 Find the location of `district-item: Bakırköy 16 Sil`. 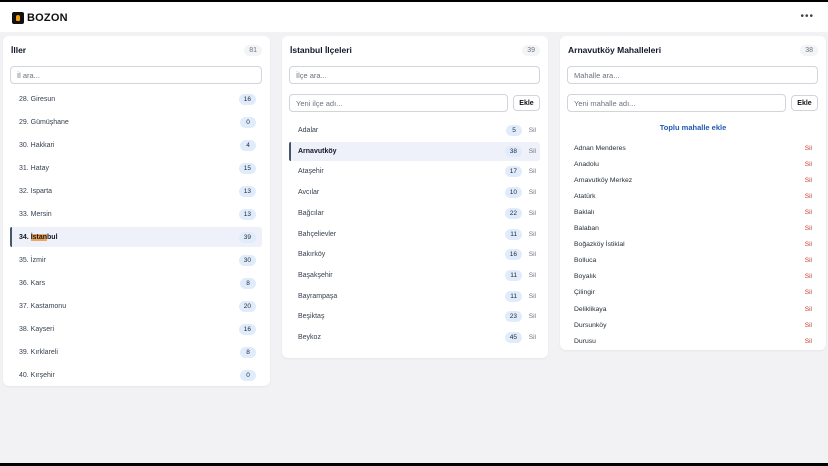

district-item: Bakırköy 16 Sil is located at coordinates (414, 254).